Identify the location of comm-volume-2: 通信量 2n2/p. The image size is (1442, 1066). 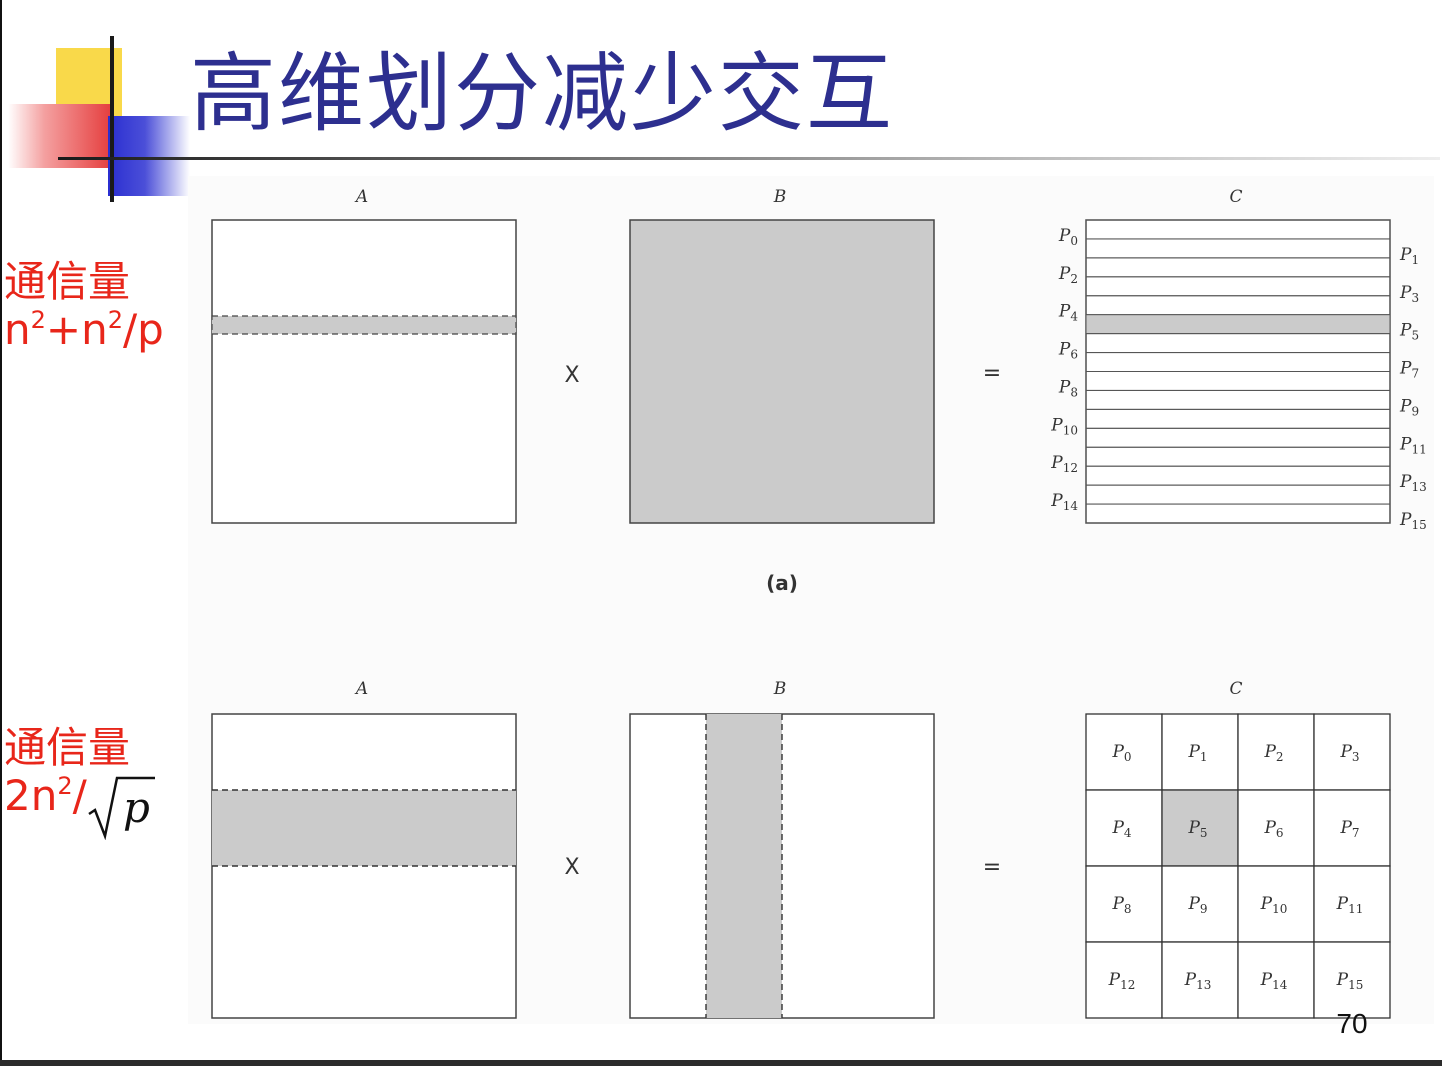
(80, 782).